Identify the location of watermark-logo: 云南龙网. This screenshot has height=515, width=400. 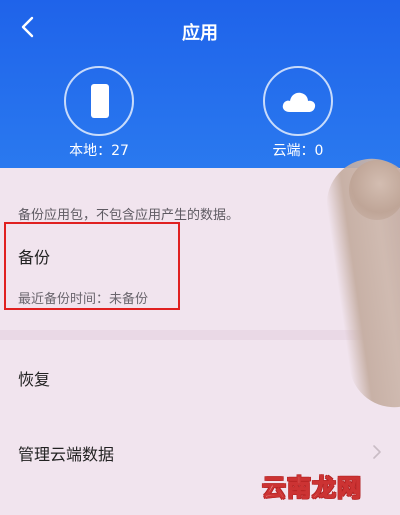
(312, 488).